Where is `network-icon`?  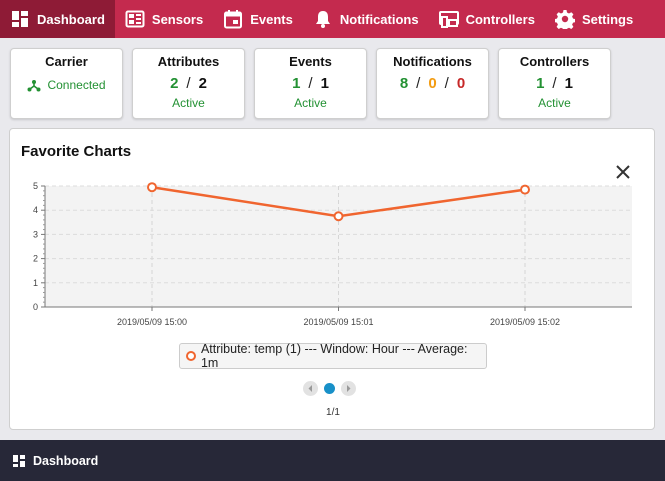 network-icon is located at coordinates (34, 86).